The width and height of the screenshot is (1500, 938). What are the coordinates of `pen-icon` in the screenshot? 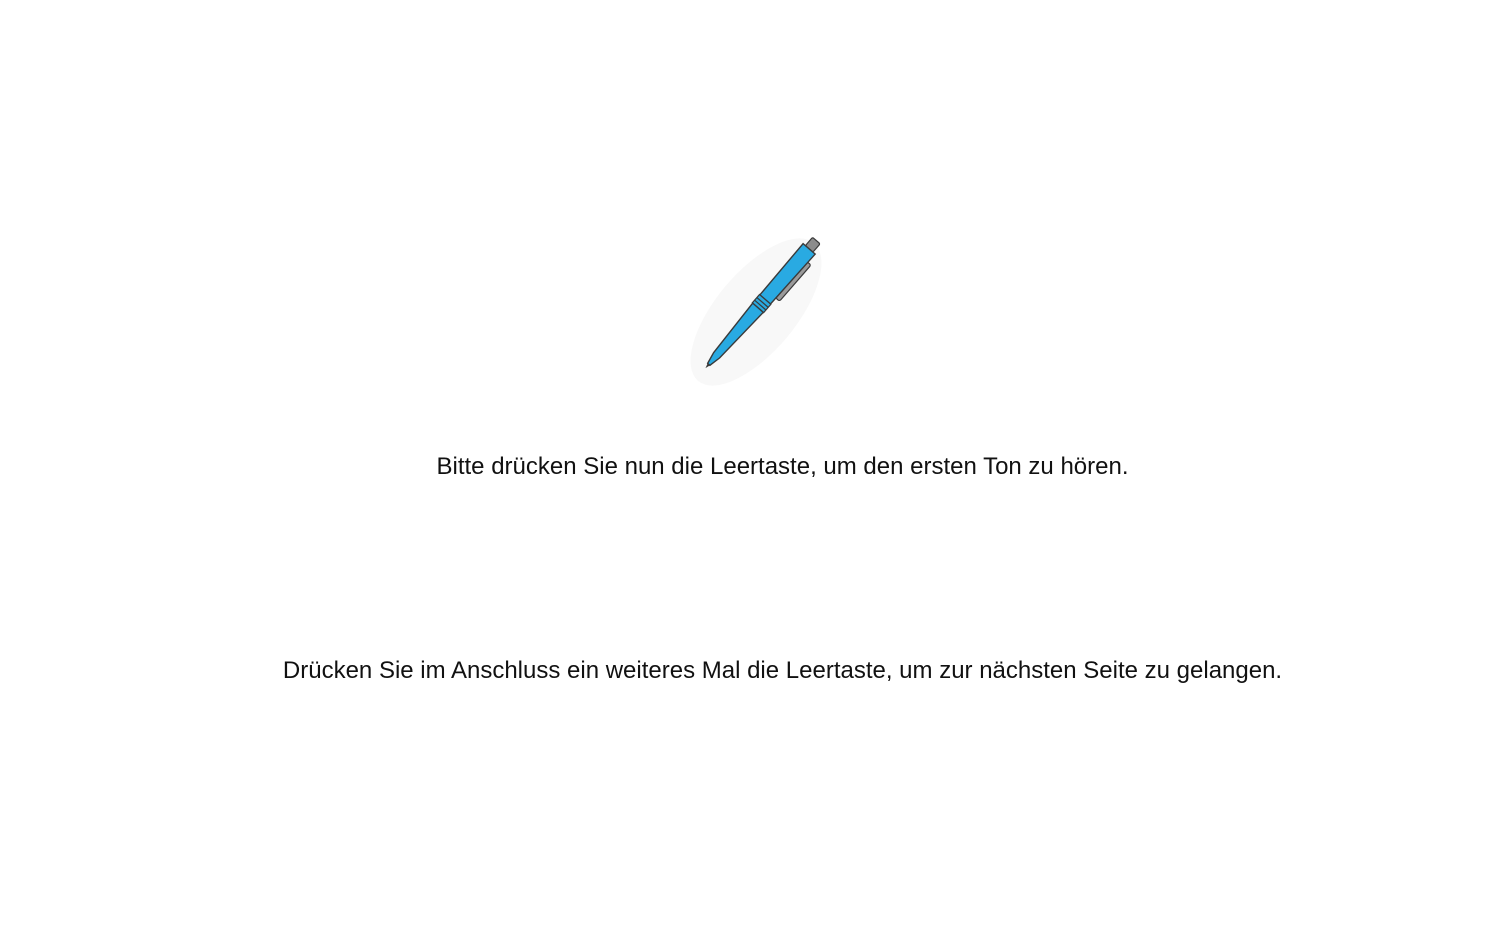 It's located at (756, 309).